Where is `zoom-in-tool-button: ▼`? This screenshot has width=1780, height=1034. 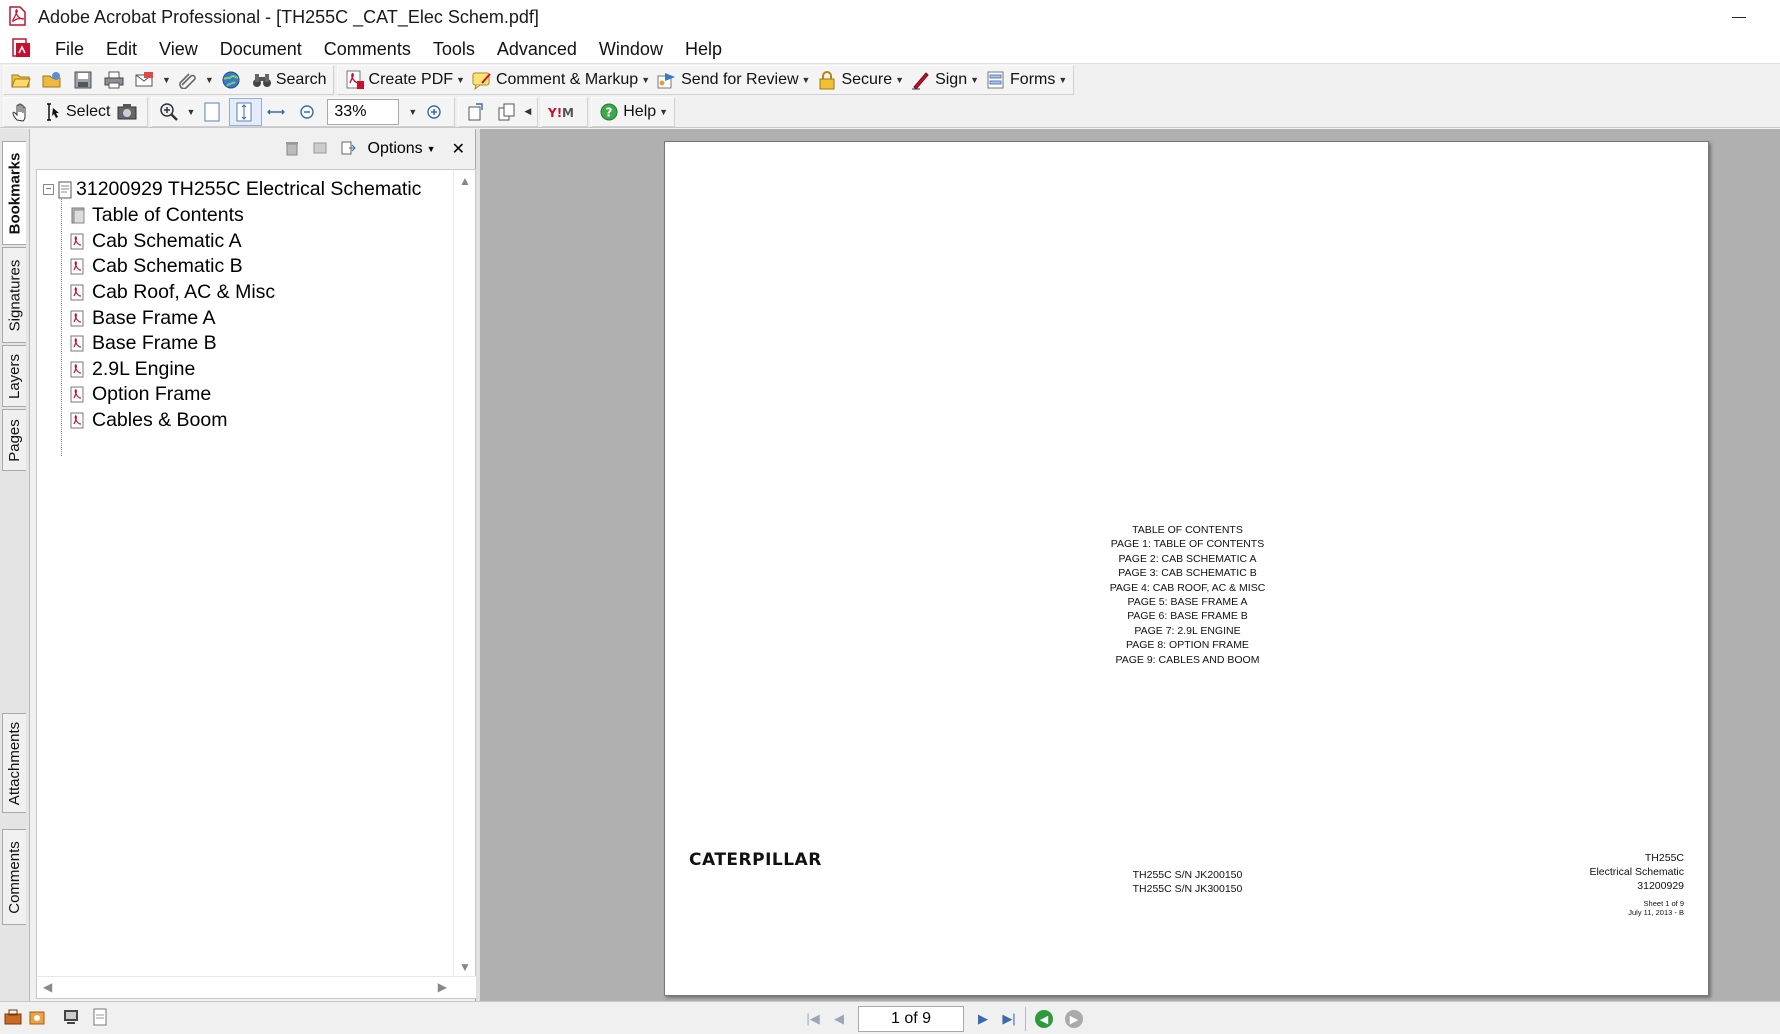
zoom-in-tool-button: ▼ is located at coordinates (176, 112).